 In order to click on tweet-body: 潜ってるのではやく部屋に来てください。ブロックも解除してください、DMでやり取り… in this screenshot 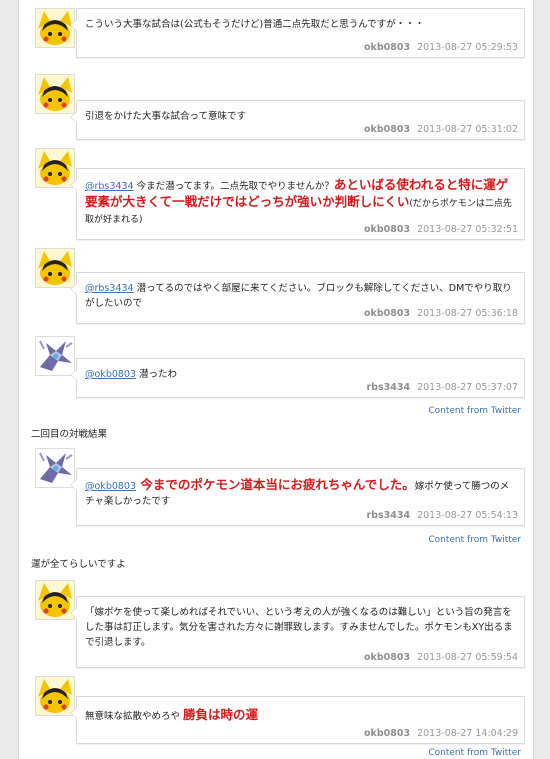, I will do `click(298, 296)`.